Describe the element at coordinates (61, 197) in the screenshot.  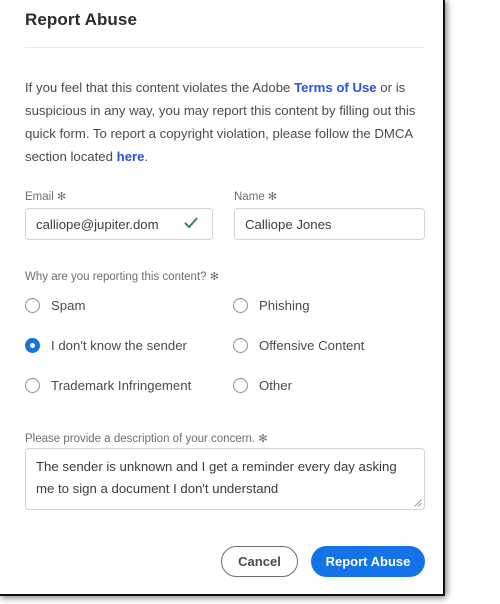
I see `email-required-mark: ✻` at that location.